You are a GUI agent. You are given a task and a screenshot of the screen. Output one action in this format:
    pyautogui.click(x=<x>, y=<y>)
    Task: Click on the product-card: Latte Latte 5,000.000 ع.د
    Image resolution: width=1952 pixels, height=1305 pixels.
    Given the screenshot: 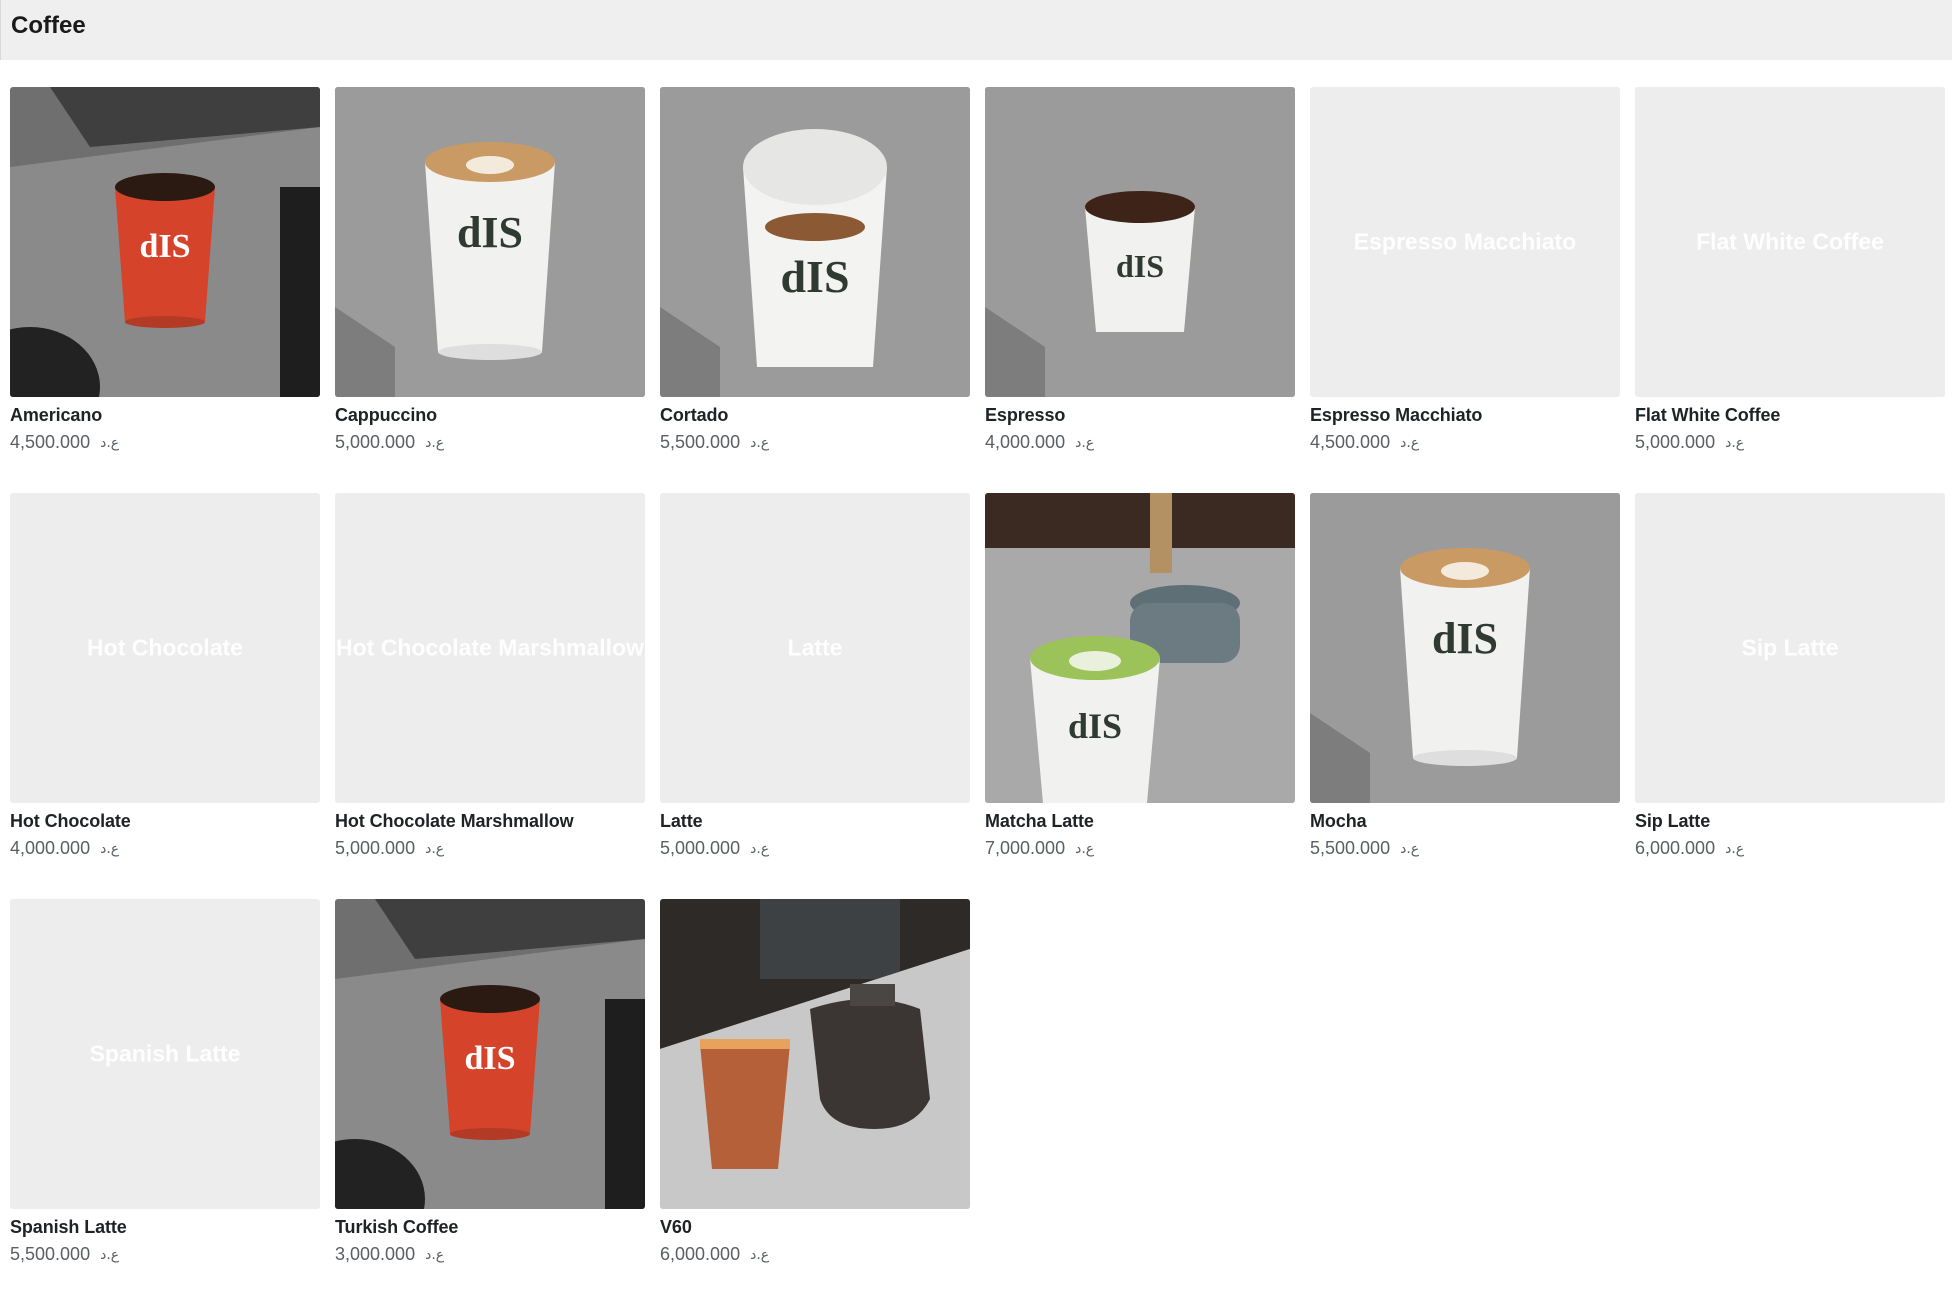 What is the action you would take?
    pyautogui.click(x=815, y=696)
    